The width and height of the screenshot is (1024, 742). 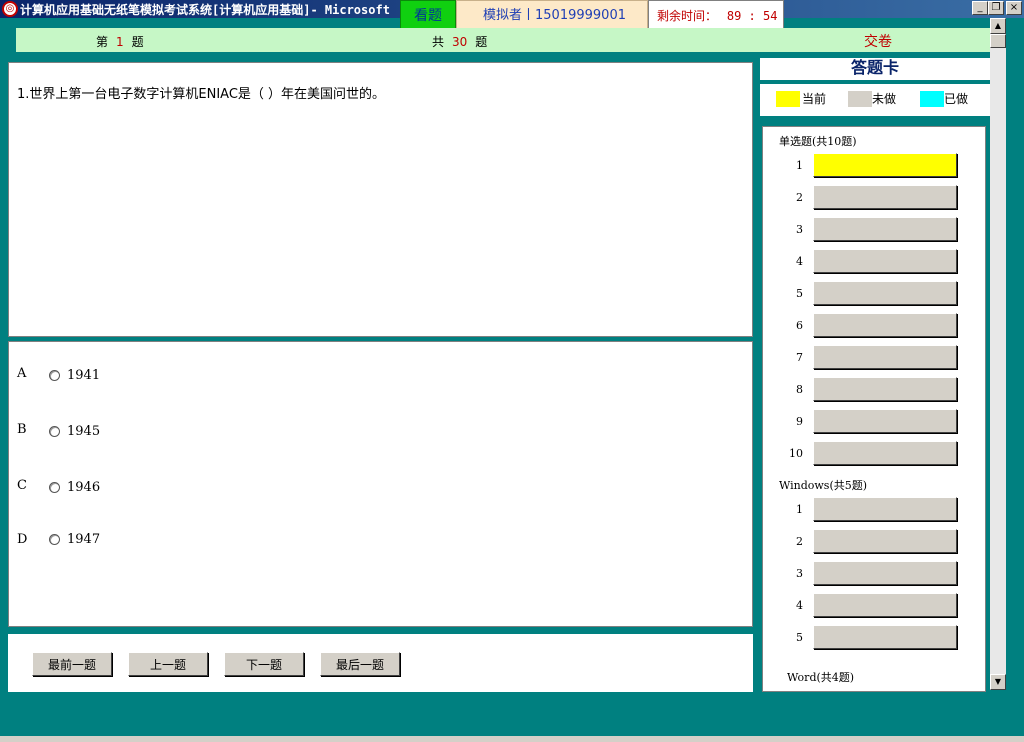 What do you see at coordinates (998, 26) in the screenshot?
I see `scroll-up-icon: ▲` at bounding box center [998, 26].